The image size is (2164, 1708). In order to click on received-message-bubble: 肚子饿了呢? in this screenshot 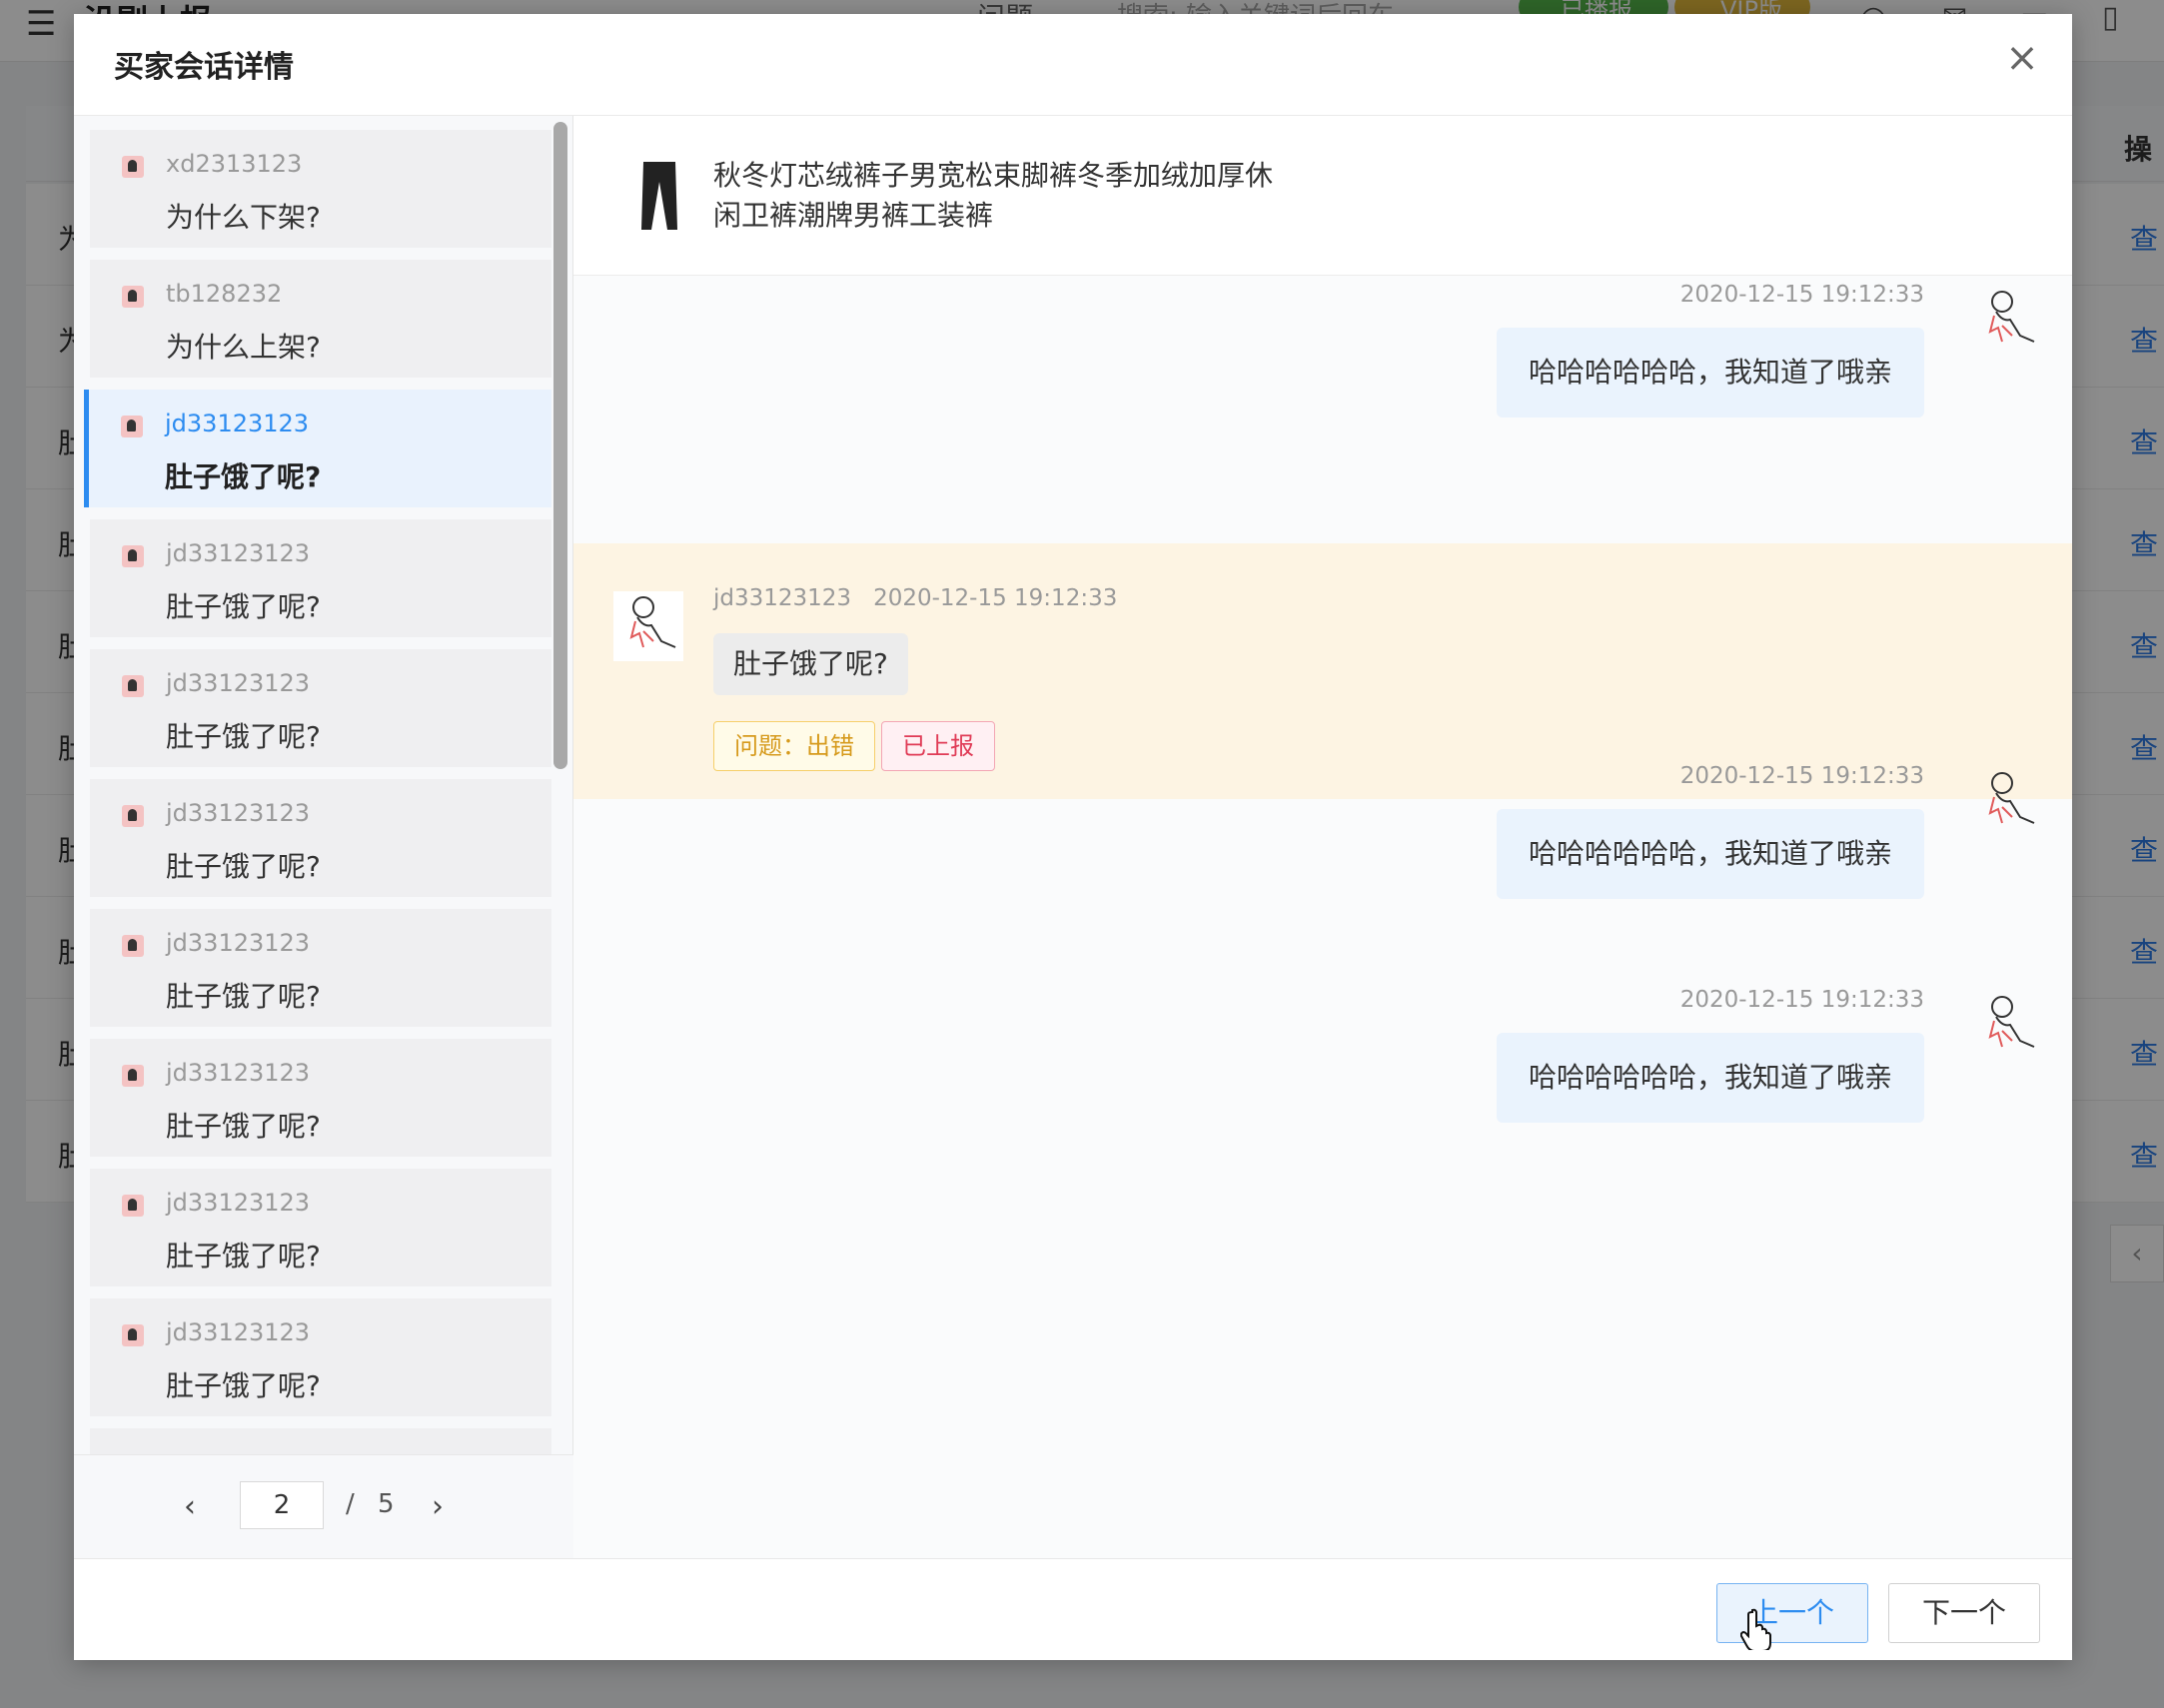, I will do `click(810, 664)`.